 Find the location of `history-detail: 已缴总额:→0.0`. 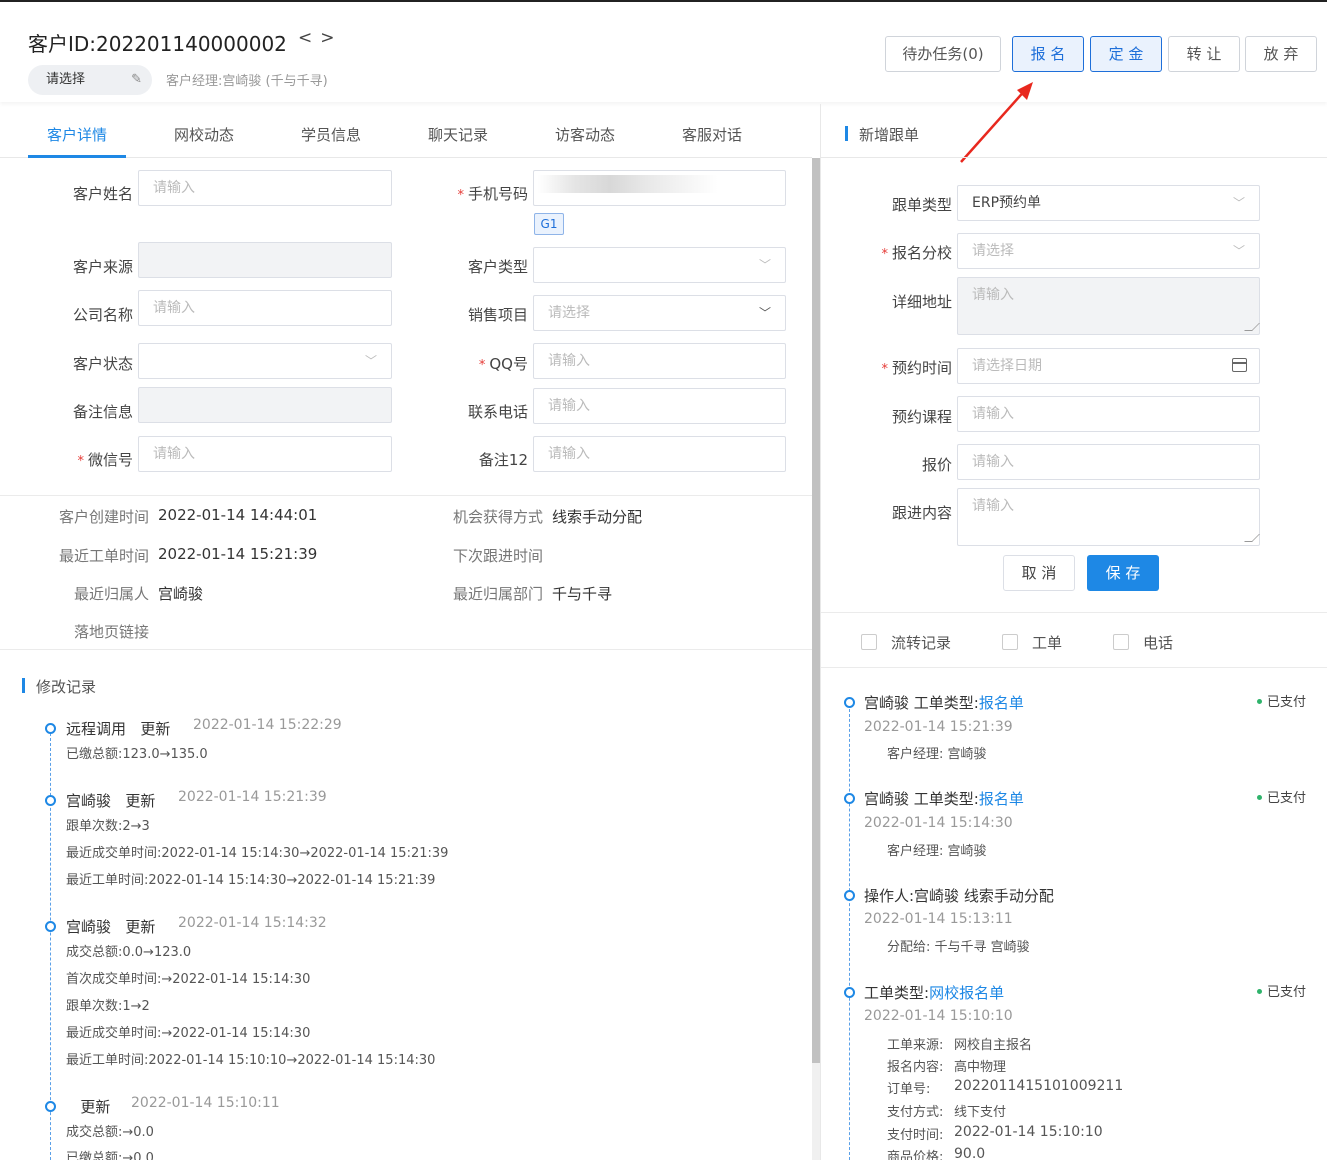

history-detail: 已缴总额:→0.0 is located at coordinates (110, 1155).